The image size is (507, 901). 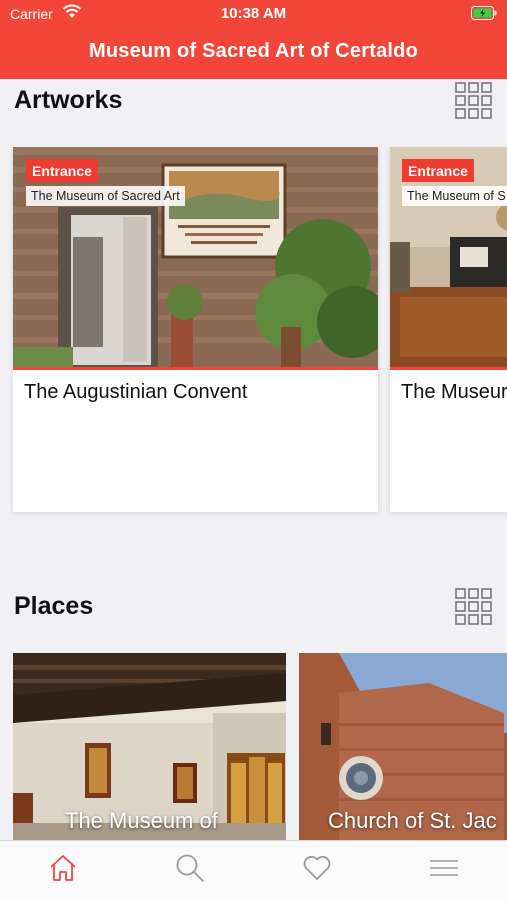 I want to click on status-bar: Carrier 10:38 AM, so click(x=253, y=14).